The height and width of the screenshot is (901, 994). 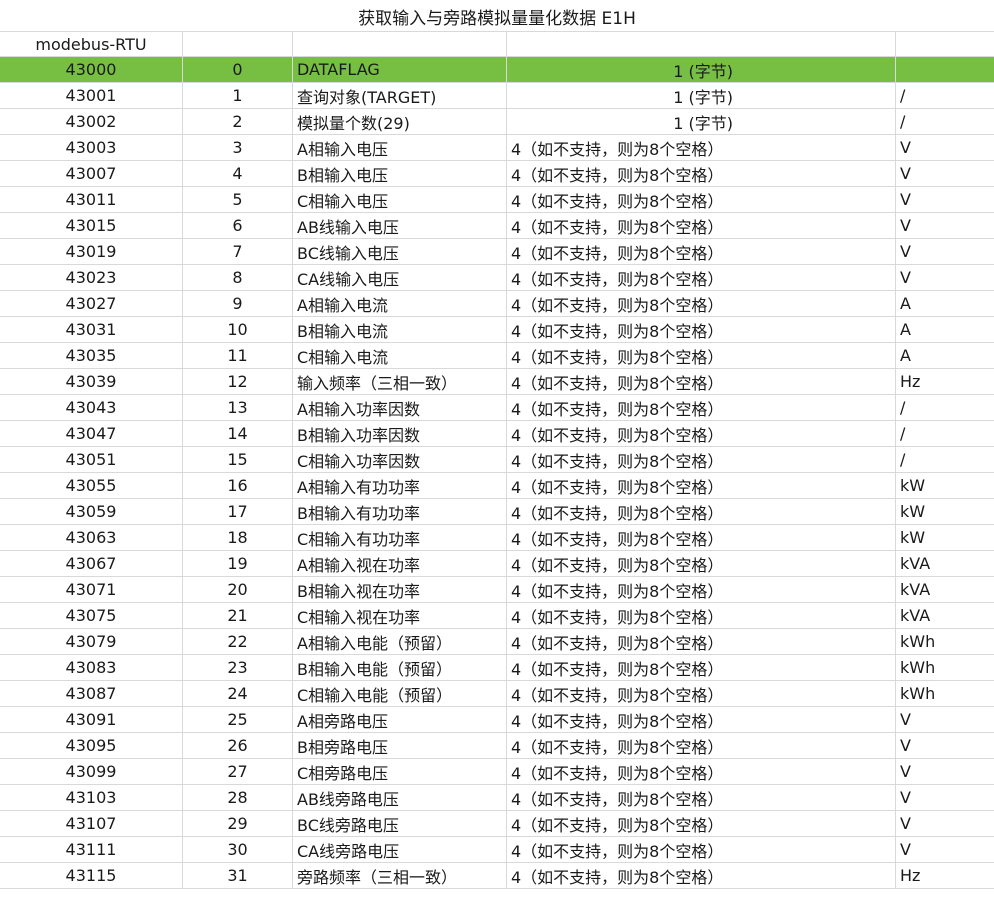 What do you see at coordinates (238, 693) in the screenshot?
I see `cell-index: 24` at bounding box center [238, 693].